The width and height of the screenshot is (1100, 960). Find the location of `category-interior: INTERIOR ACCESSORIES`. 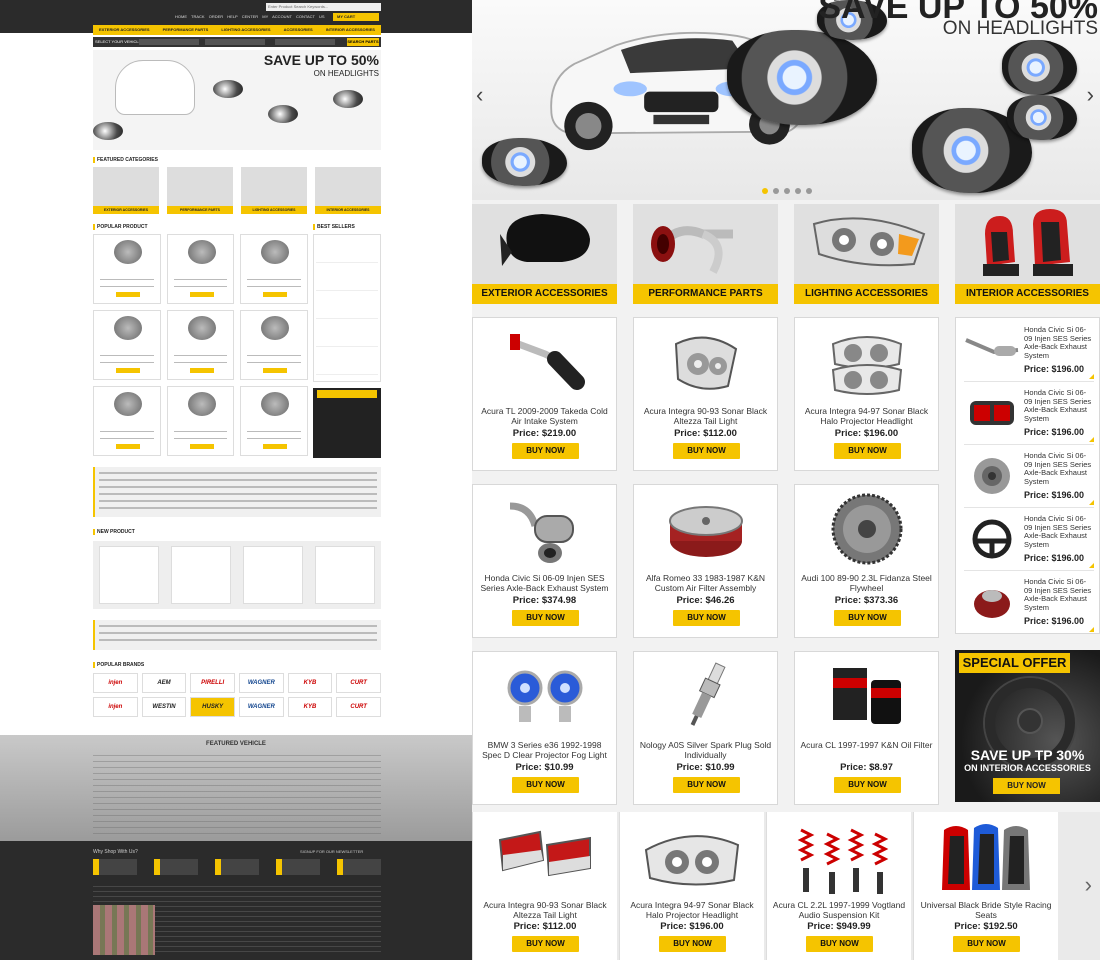

category-interior: INTERIOR ACCESSORIES is located at coordinates (1027, 254).